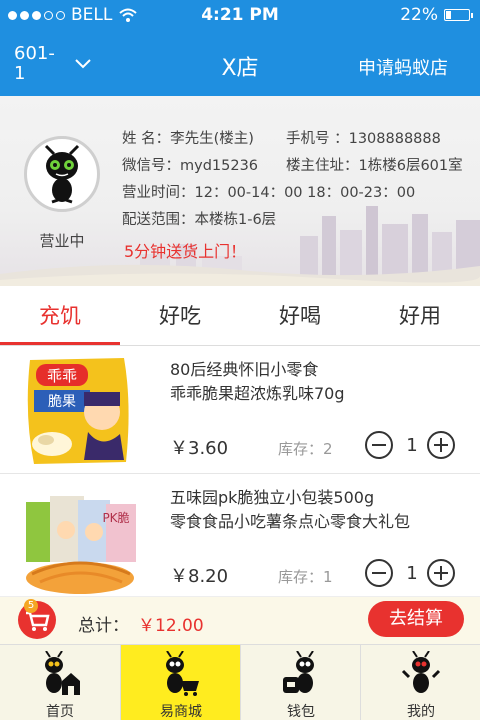 This screenshot has height=720, width=480. Describe the element at coordinates (300, 316) in the screenshot. I see `tab-haohe: 好喝` at that location.